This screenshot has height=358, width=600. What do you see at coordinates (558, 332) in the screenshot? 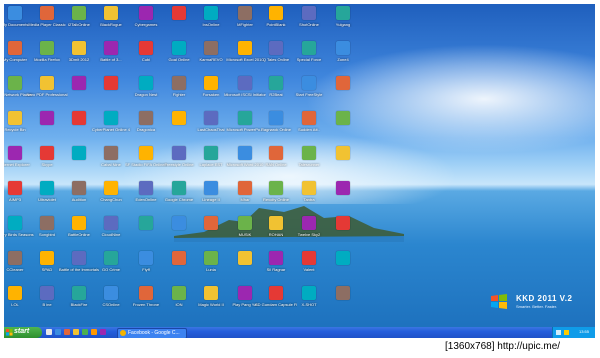
I see `network-icon` at bounding box center [558, 332].